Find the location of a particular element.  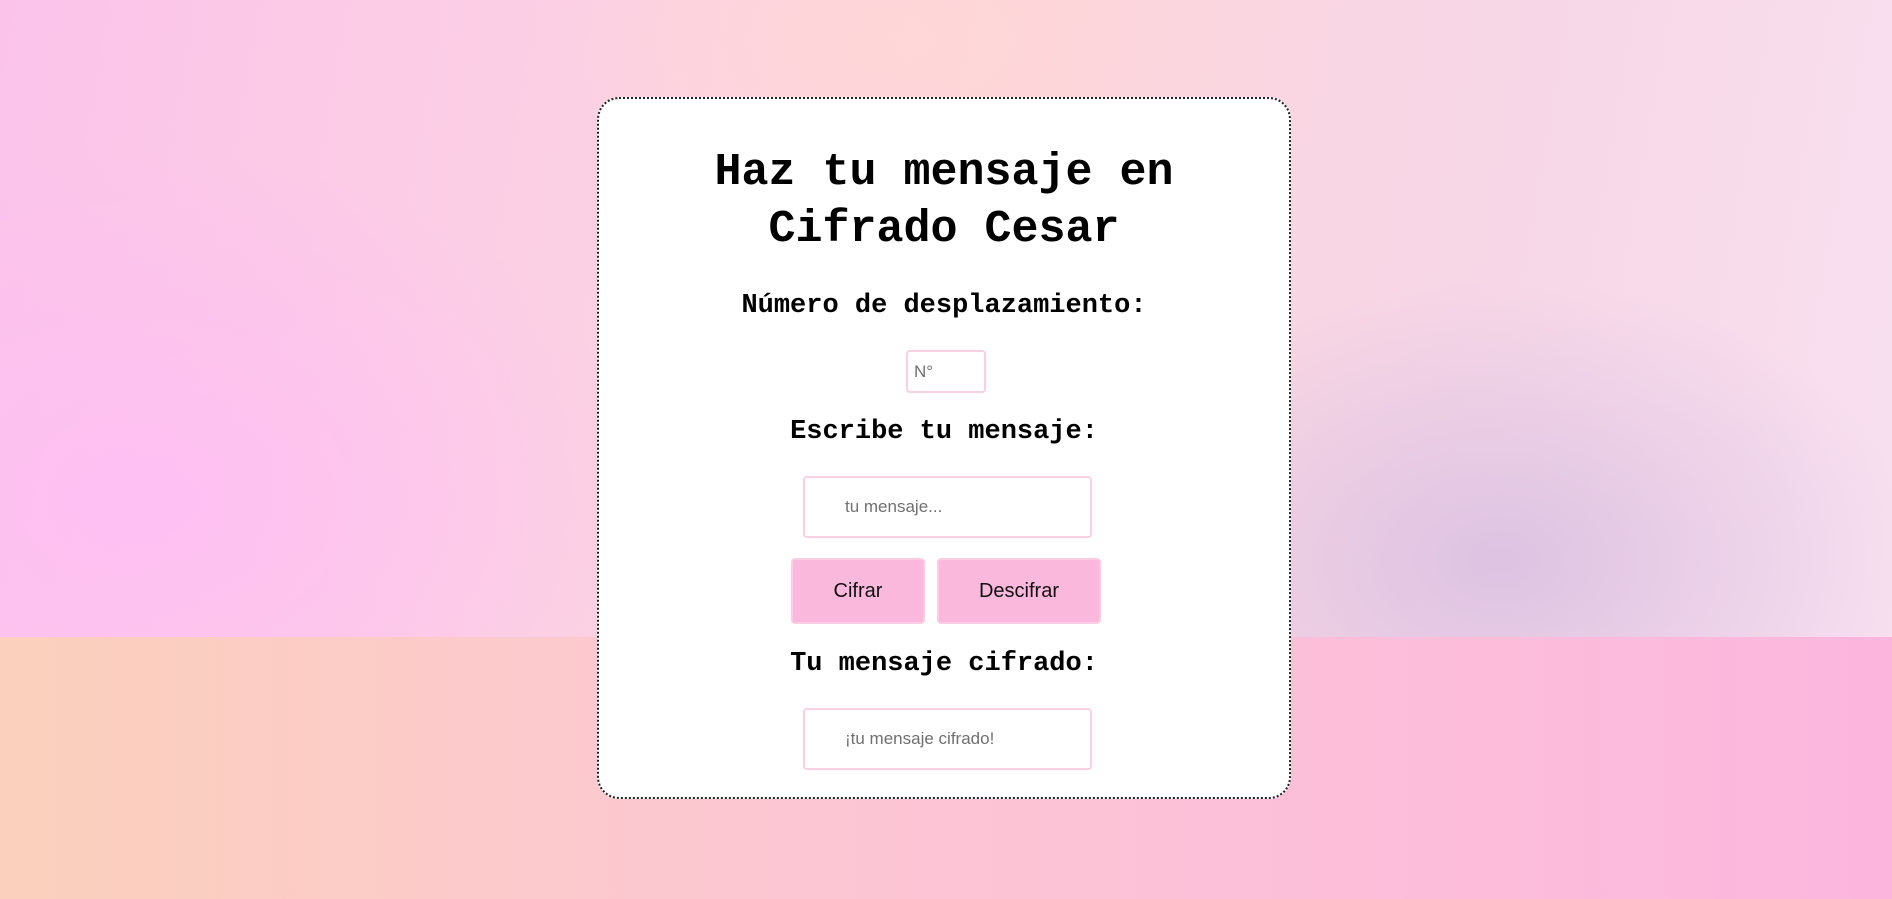

page-title: Haz tu mensaje en Cifrado Cesar is located at coordinates (944, 201).